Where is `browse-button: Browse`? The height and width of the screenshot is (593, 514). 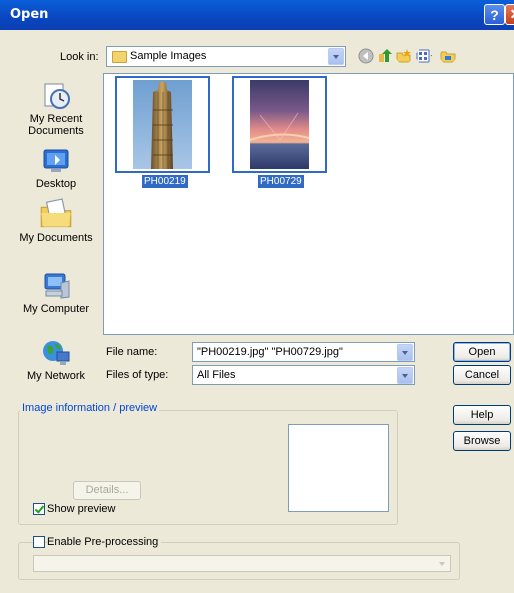
browse-button: Browse is located at coordinates (482, 441).